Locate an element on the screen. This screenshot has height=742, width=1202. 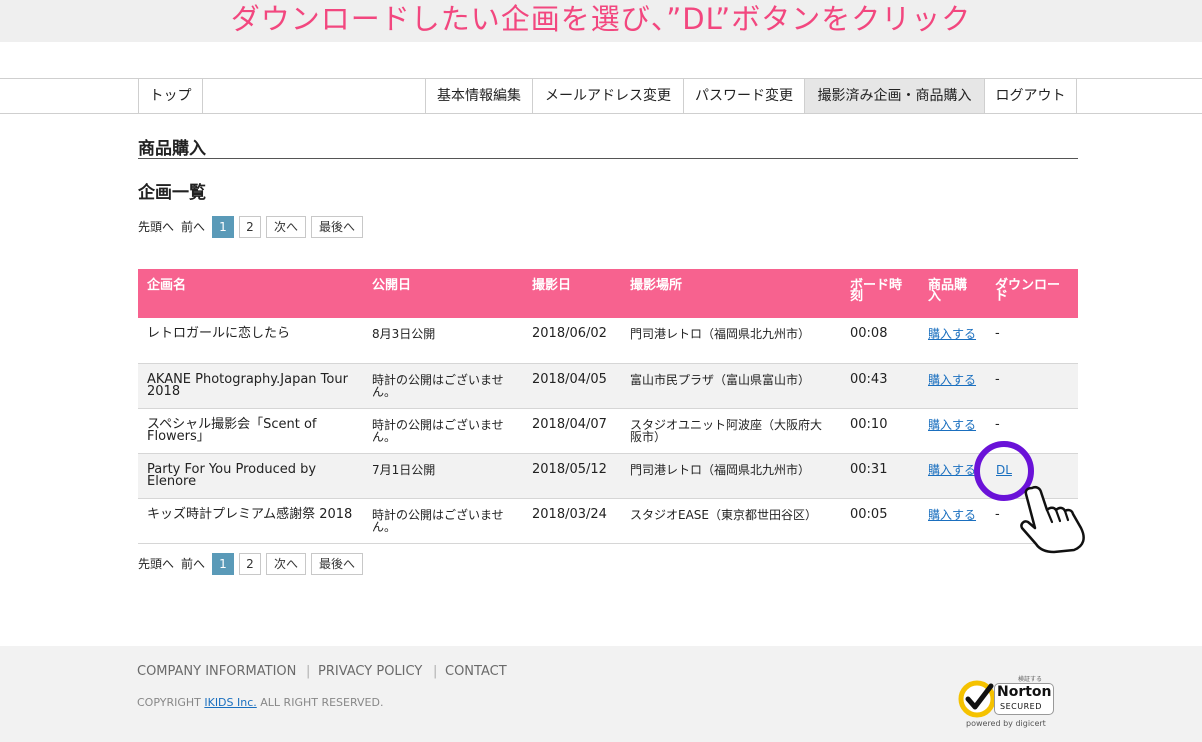
cell-location: 富山市民プラザ（富山県富山市） is located at coordinates (731, 386).